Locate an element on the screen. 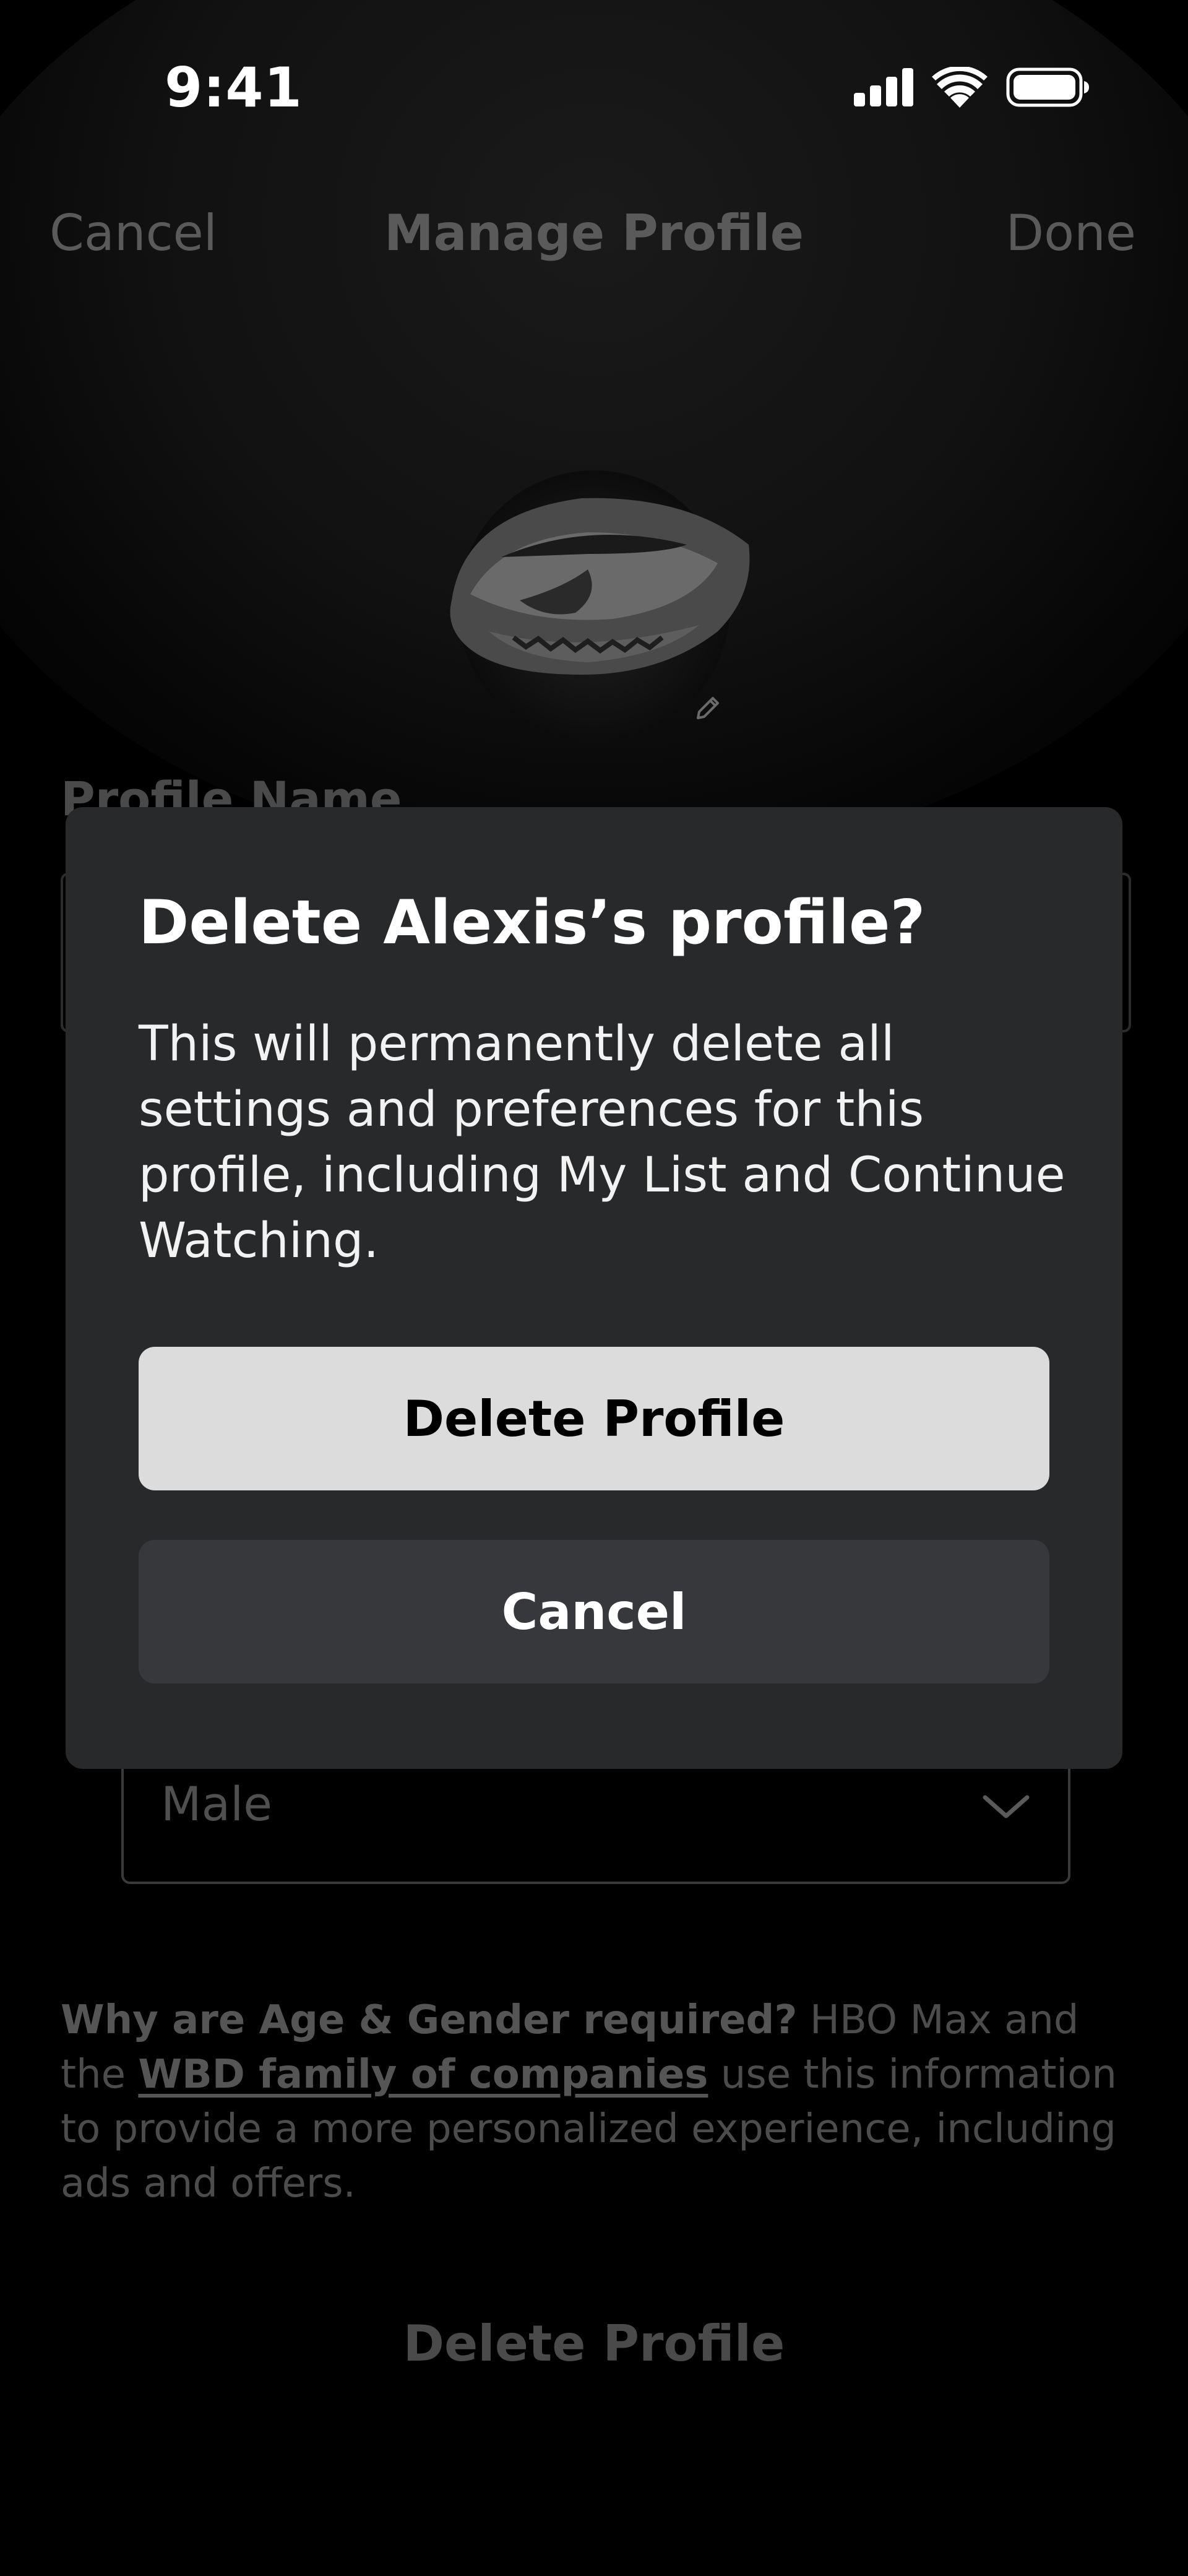 Image resolution: width=1188 pixels, height=2576 pixels. gender-select: Male is located at coordinates (595, 1821).